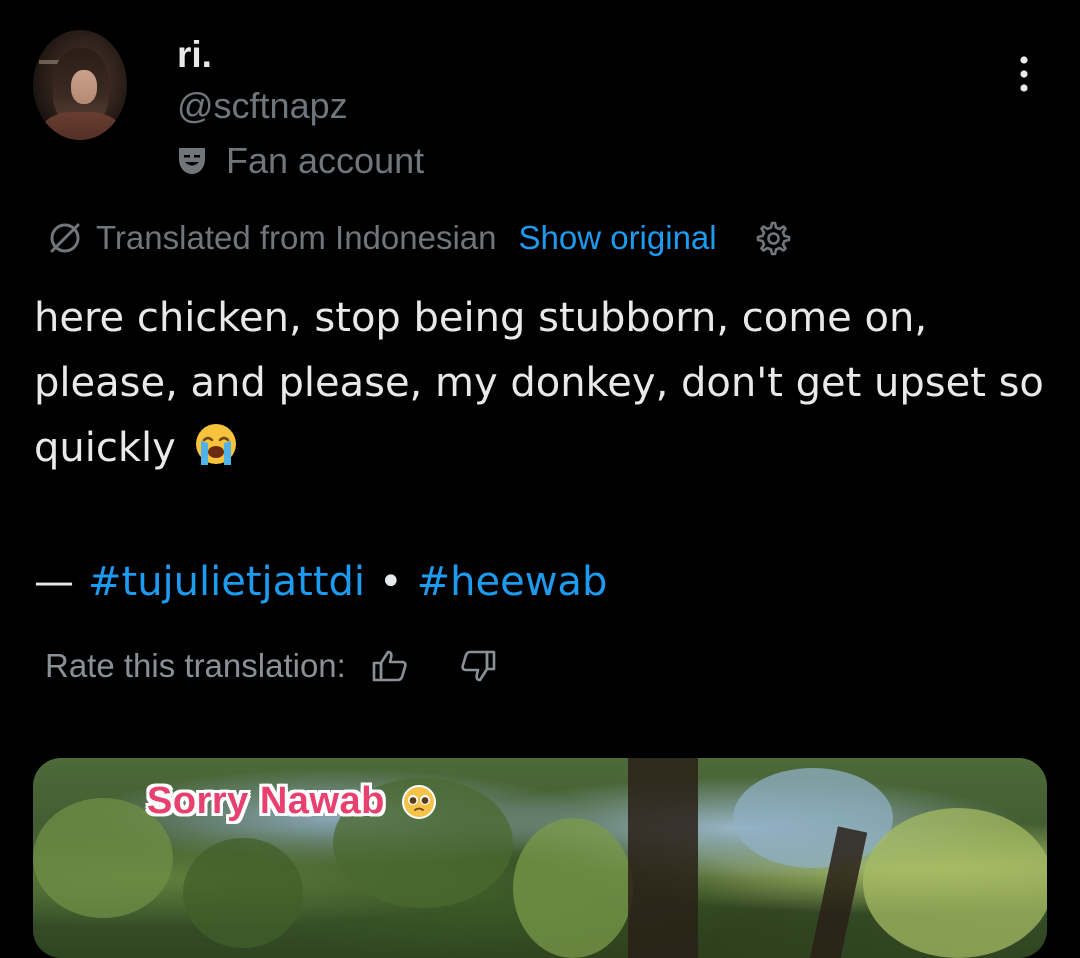 The height and width of the screenshot is (958, 1080). What do you see at coordinates (478, 666) in the screenshot?
I see `thumbs-down-icon` at bounding box center [478, 666].